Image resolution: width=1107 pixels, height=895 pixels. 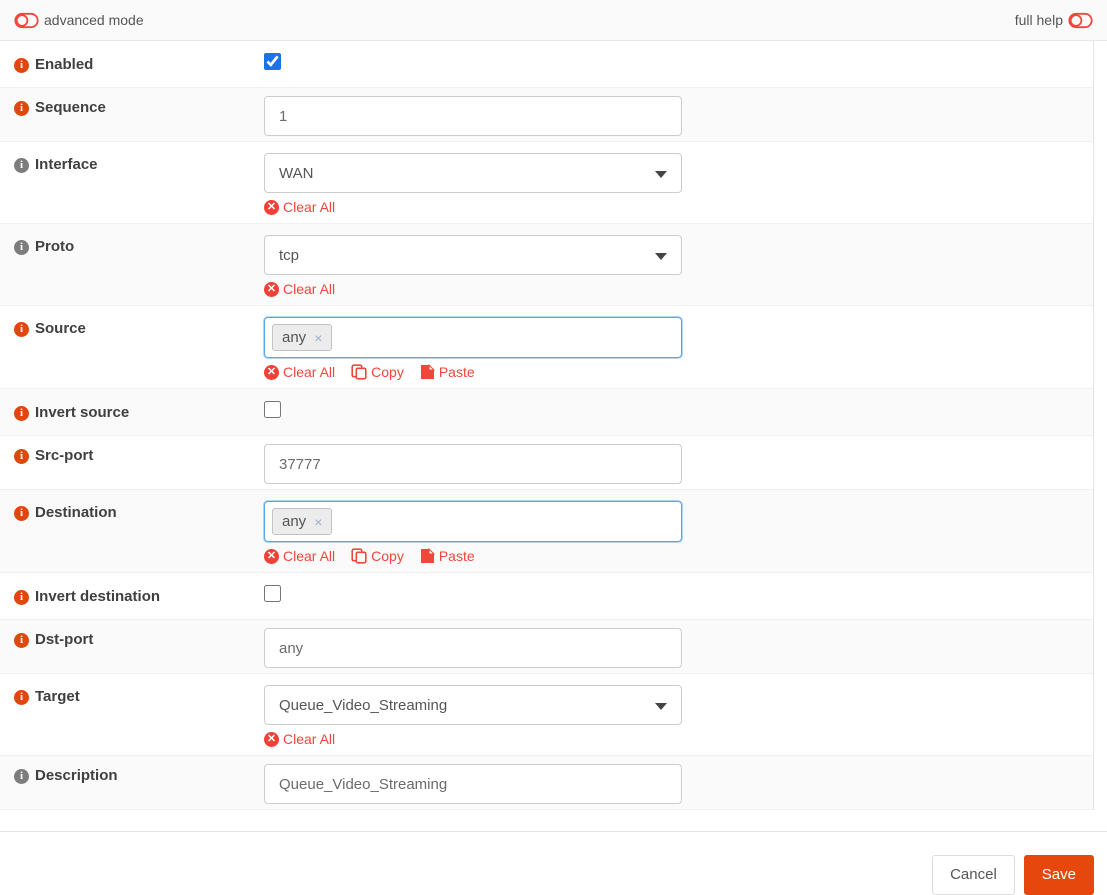 What do you see at coordinates (473, 705) in the screenshot?
I see `target-select: Queue_Video_Streaming` at bounding box center [473, 705].